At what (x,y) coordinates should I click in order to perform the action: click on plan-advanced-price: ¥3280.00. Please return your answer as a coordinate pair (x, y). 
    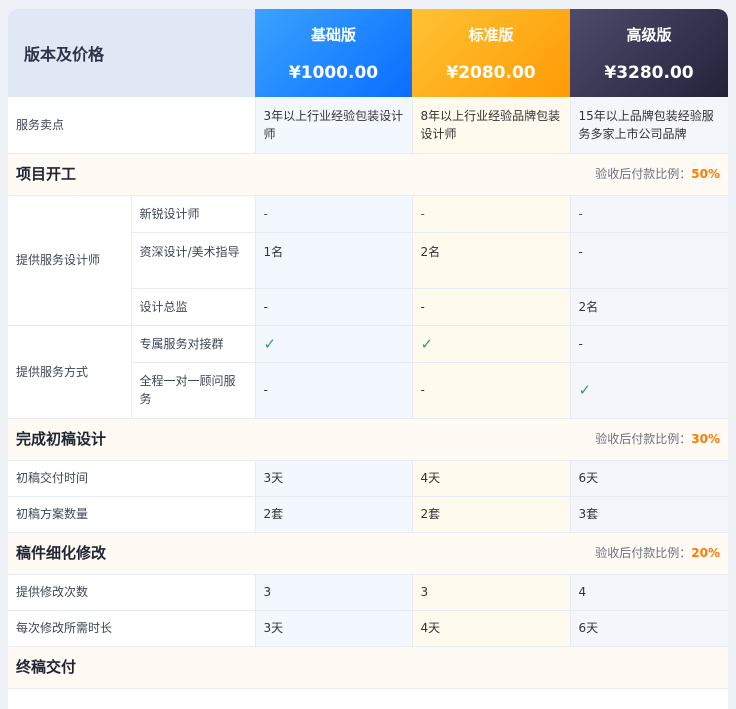
    Looking at the image, I should click on (649, 72).